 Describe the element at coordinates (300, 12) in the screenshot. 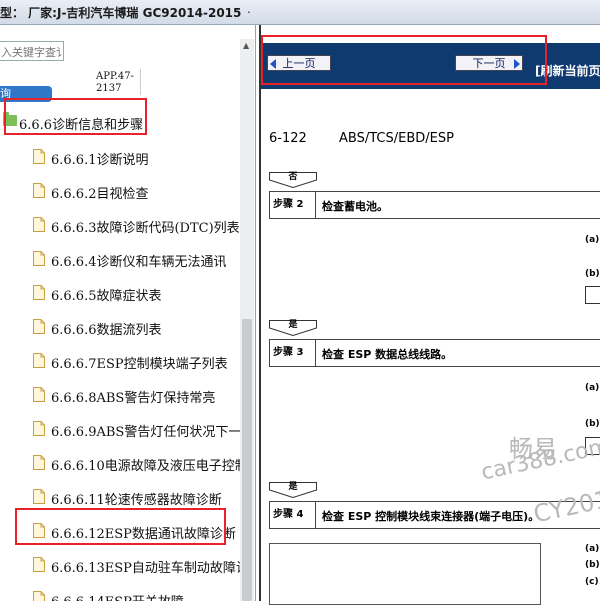

I see `title-bar: 型： 厂家:J-吉利汽车博瑞 GC92014-2015 .` at that location.